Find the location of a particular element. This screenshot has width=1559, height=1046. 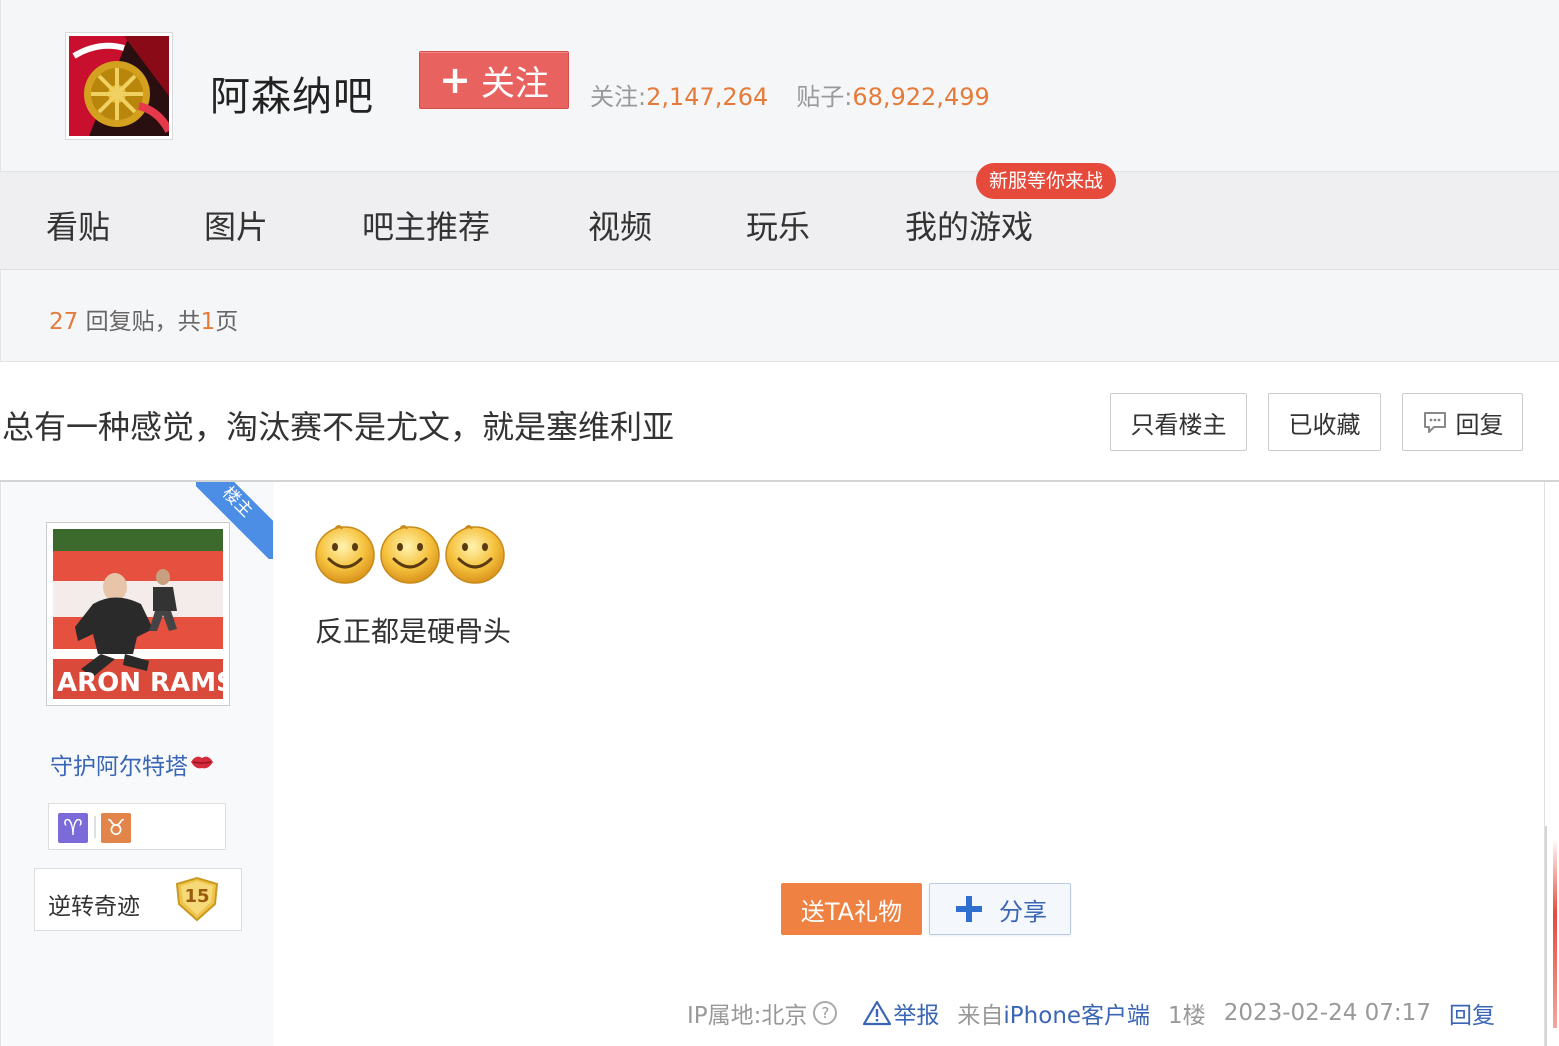

level-title: 逆转奇迹 is located at coordinates (94, 907).